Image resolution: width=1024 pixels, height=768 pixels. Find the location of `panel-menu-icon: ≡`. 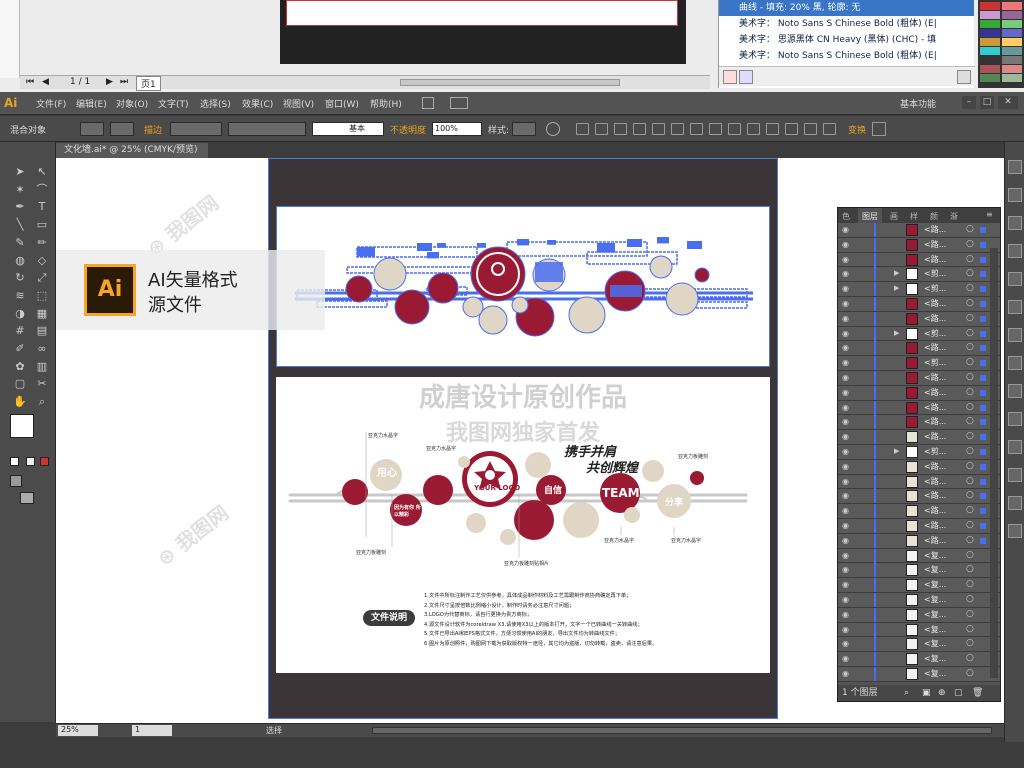

panel-menu-icon: ≡ is located at coordinates (989, 214).